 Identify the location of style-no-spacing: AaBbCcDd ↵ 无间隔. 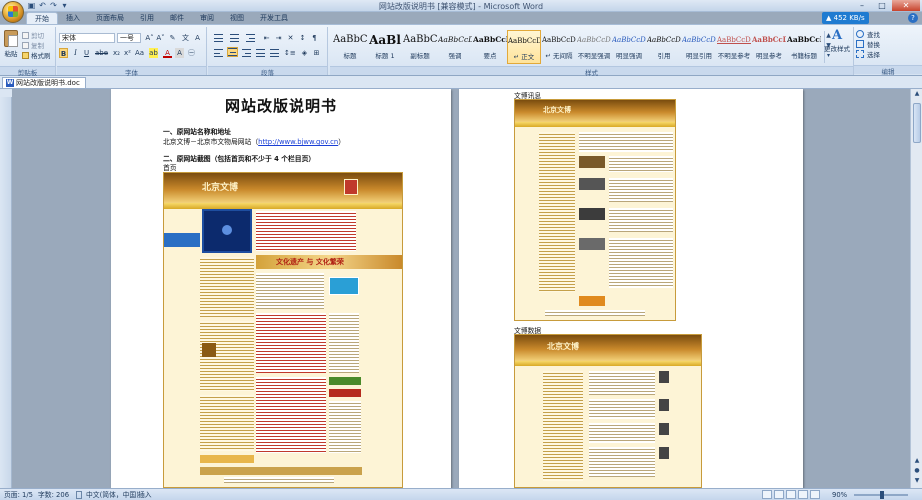
(559, 47).